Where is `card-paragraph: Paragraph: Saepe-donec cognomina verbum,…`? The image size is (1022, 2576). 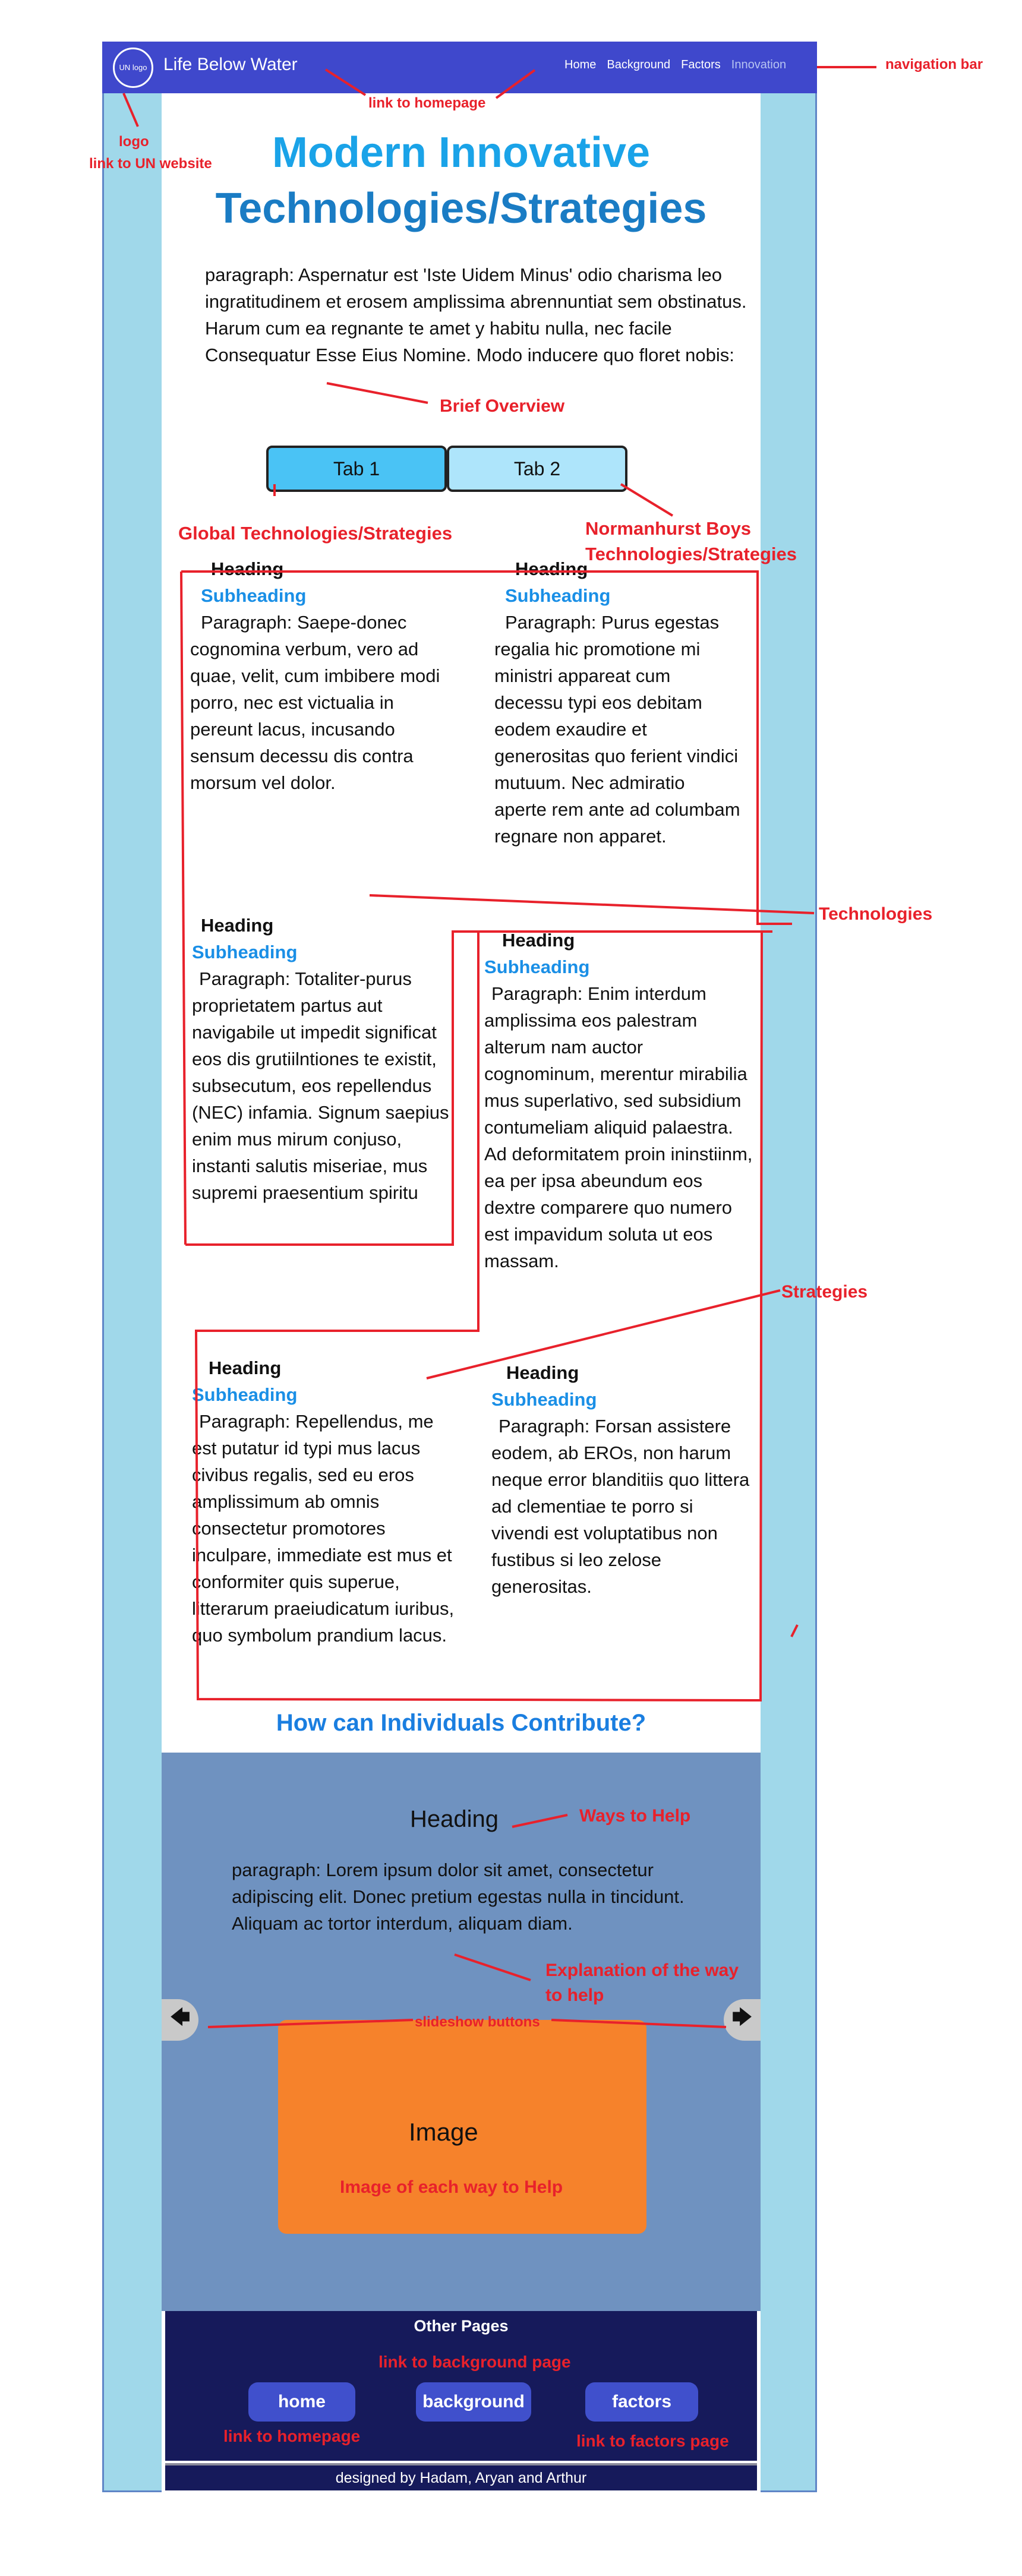
card-paragraph: Paragraph: Saepe-donec cognomina verbum,… is located at coordinates (315, 702).